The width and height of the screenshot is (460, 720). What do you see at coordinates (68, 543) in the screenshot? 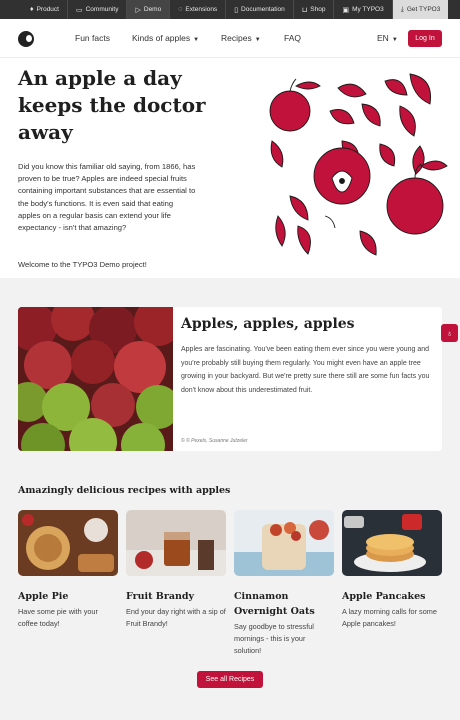
I see `apple-pie-photo` at bounding box center [68, 543].